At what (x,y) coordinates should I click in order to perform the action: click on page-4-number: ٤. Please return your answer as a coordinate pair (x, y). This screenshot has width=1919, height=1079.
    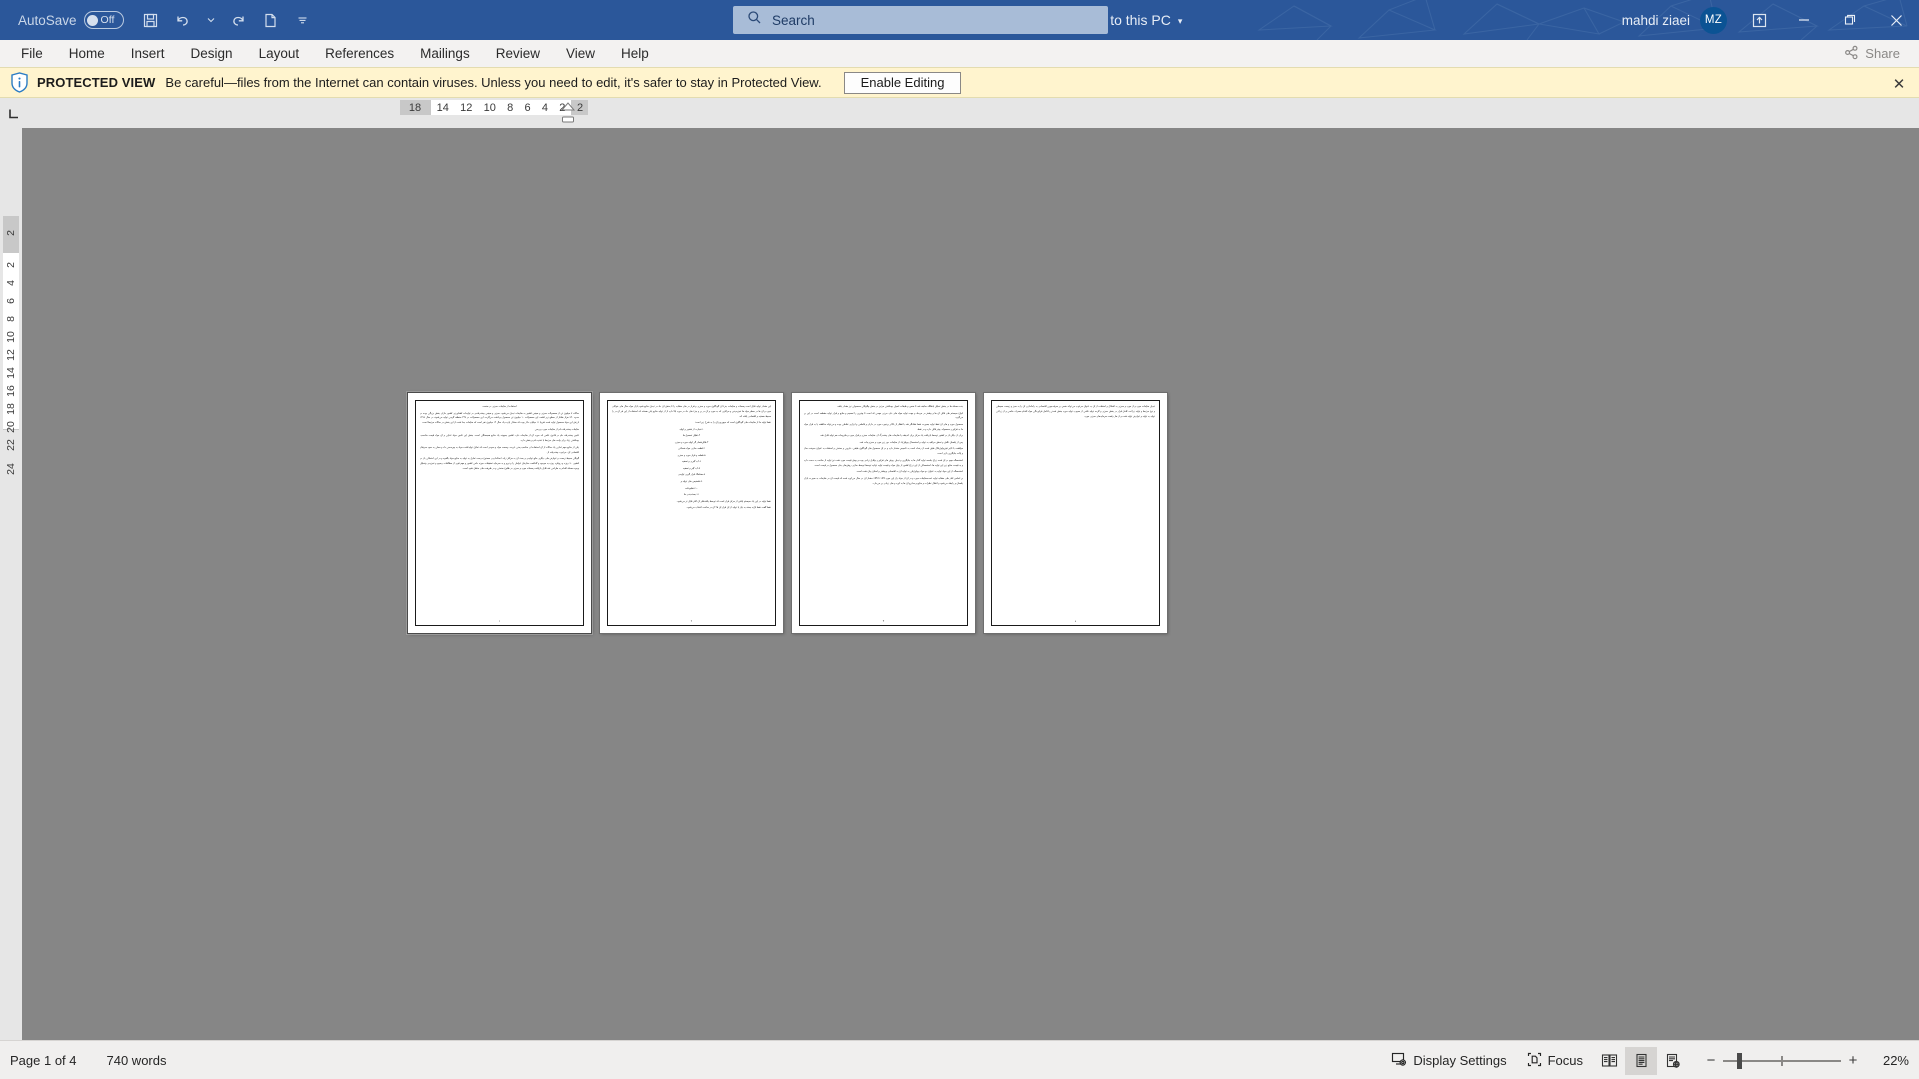
    Looking at the image, I should click on (1075, 621).